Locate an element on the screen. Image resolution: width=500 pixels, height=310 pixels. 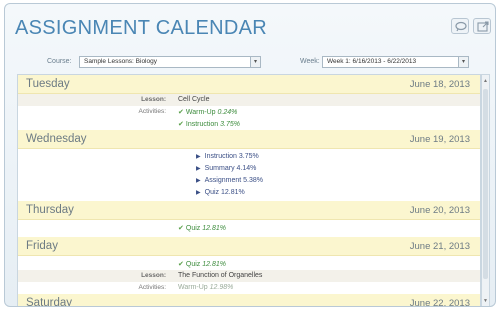
vertical-scrollbar: ▲ ▼ is located at coordinates (485, 190).